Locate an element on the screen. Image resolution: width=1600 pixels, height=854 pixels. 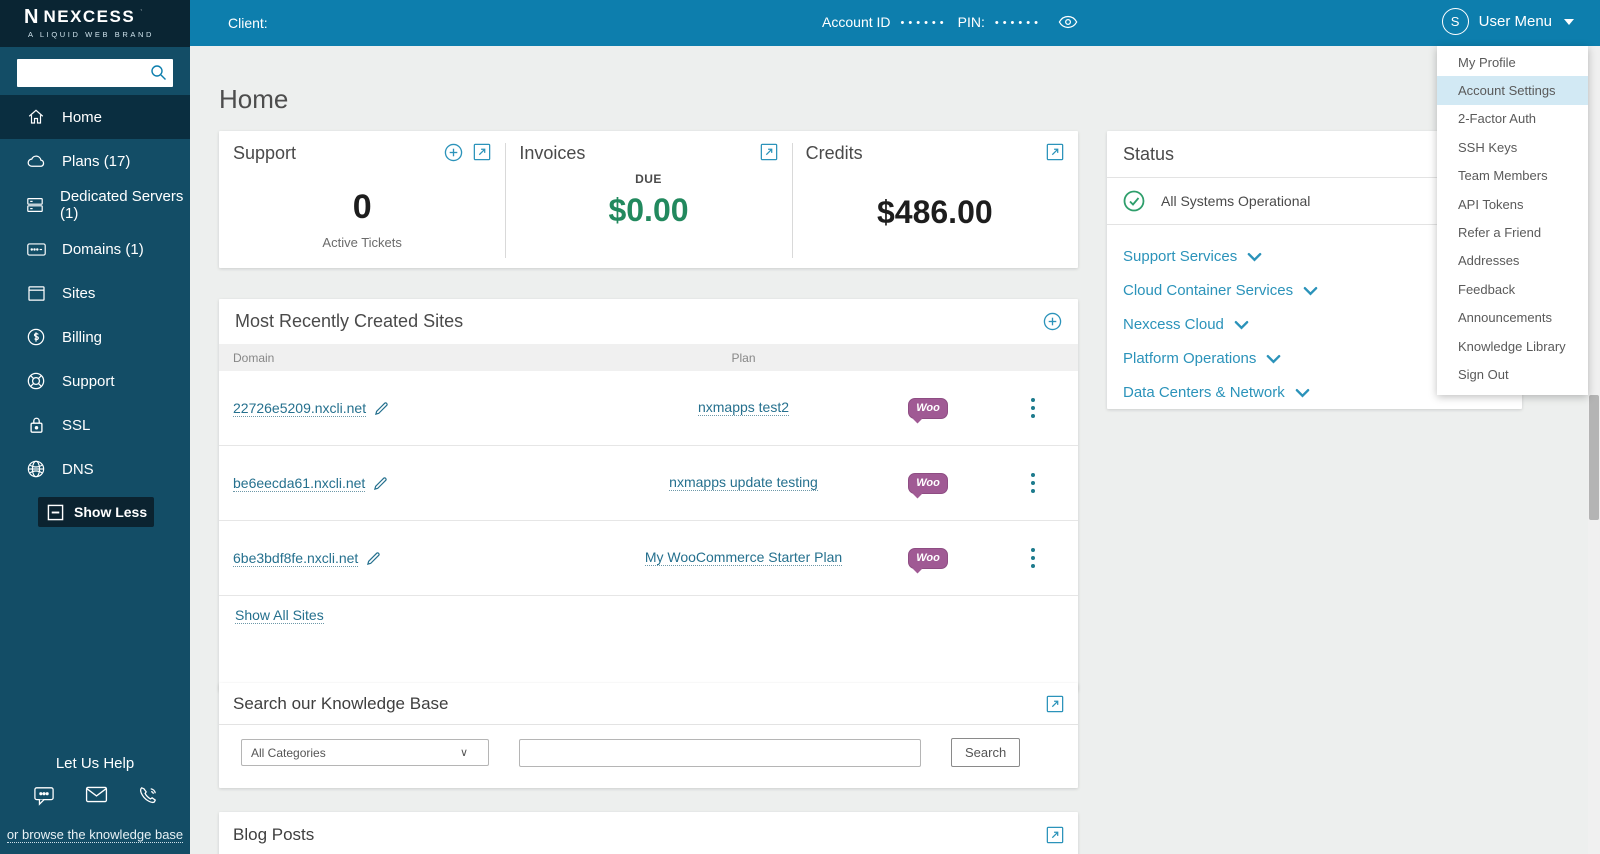
kb-search-input is located at coordinates (720, 752).